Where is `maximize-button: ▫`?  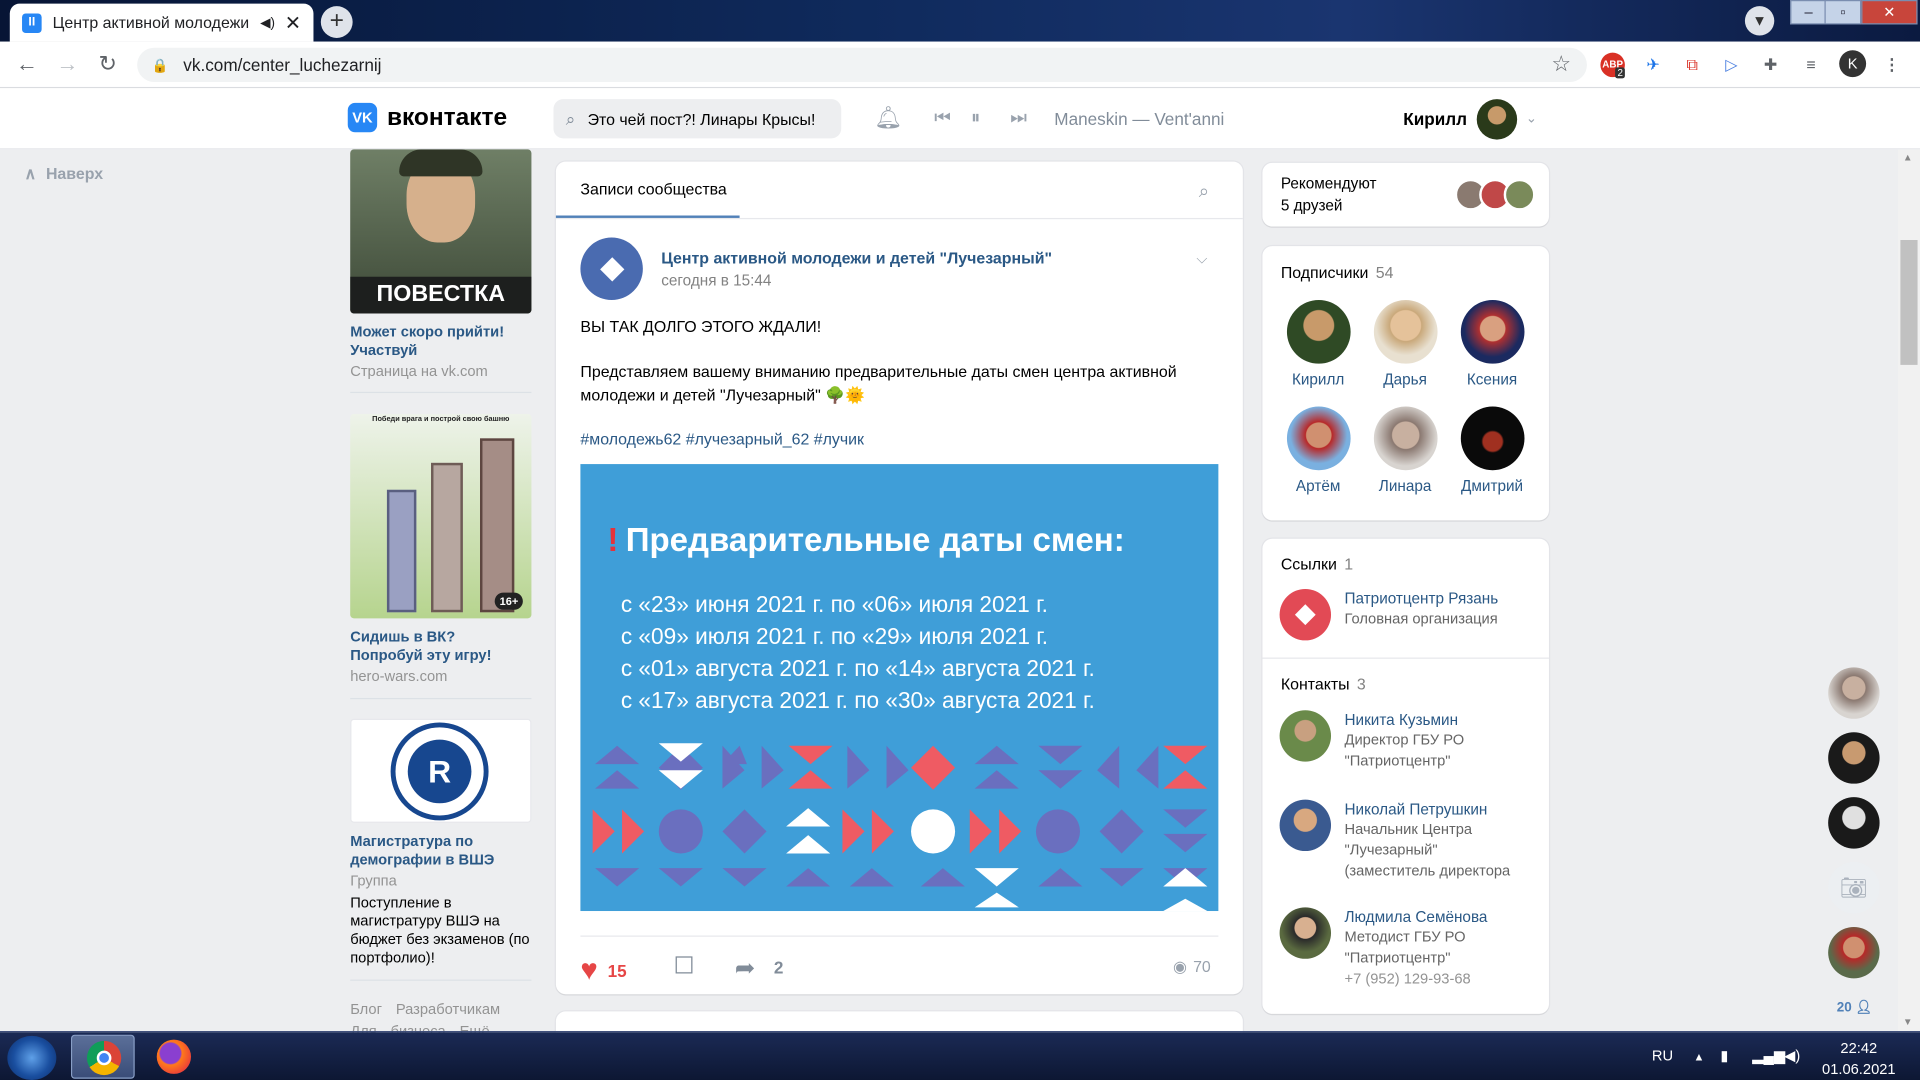
maximize-button: ▫ is located at coordinates (1843, 12).